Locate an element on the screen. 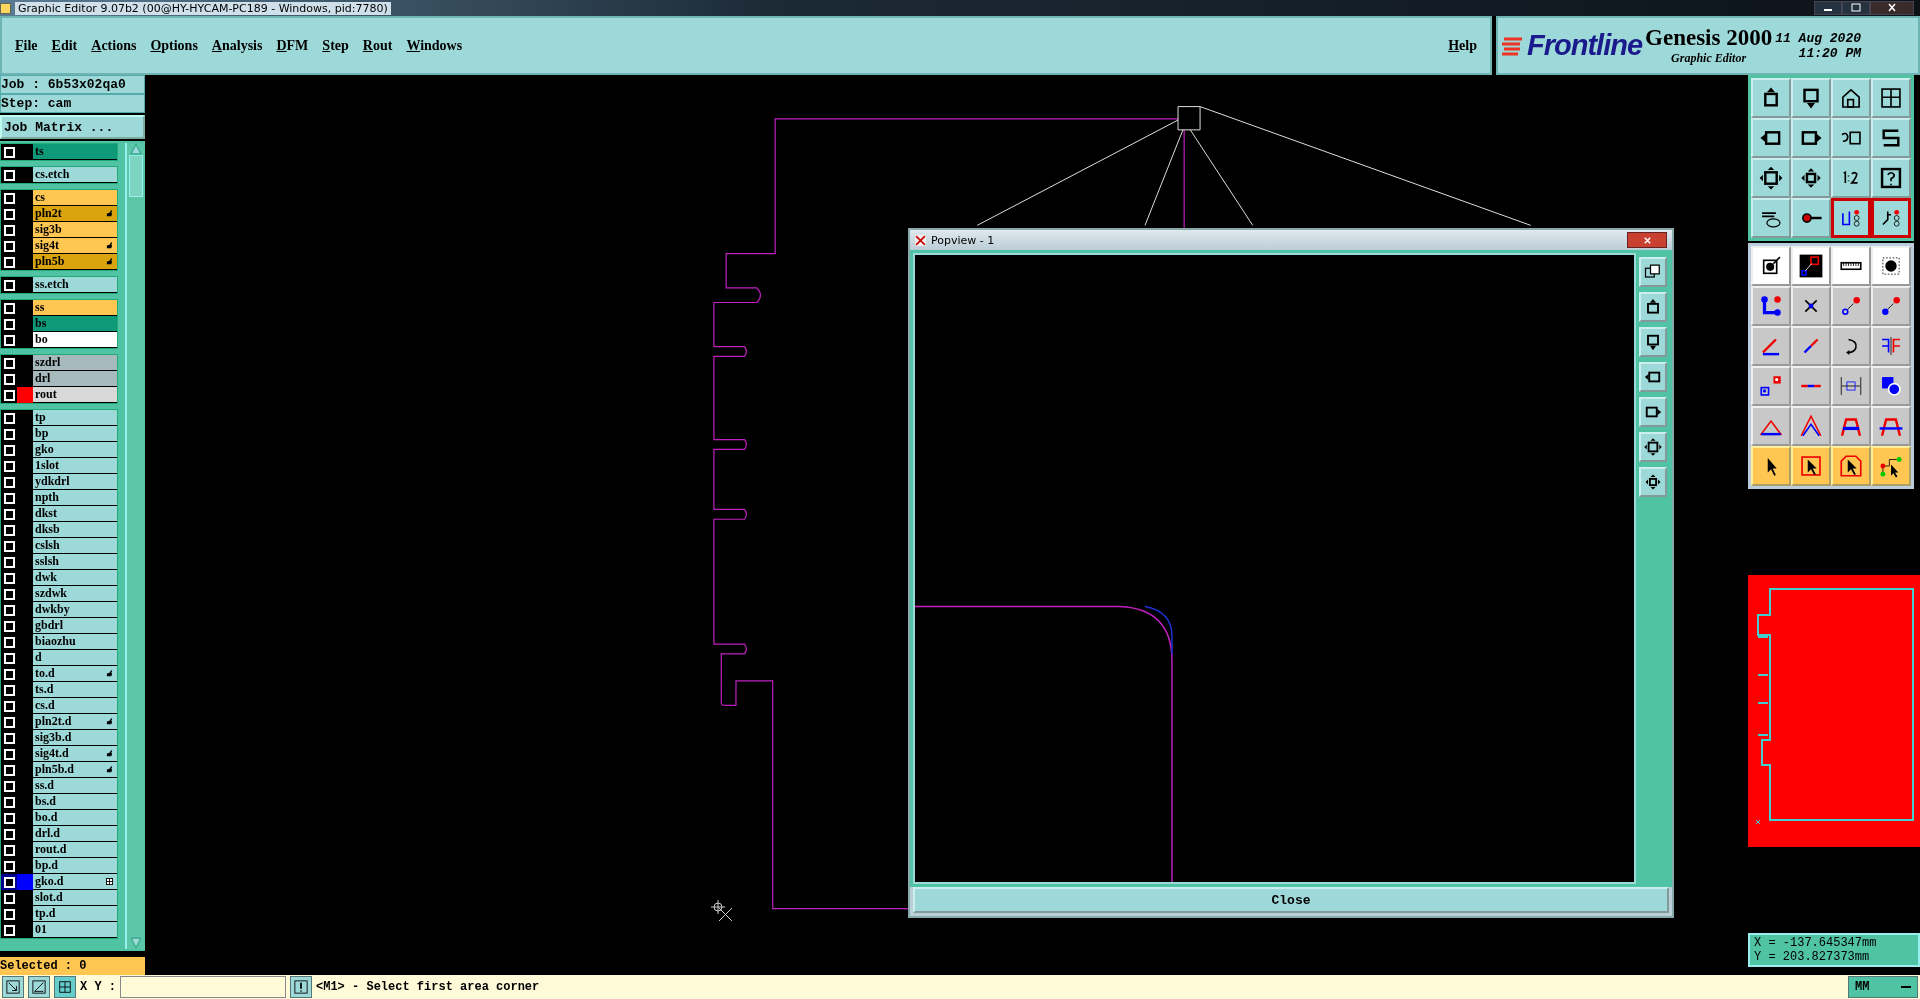  menu-item: Windows is located at coordinates (434, 45).